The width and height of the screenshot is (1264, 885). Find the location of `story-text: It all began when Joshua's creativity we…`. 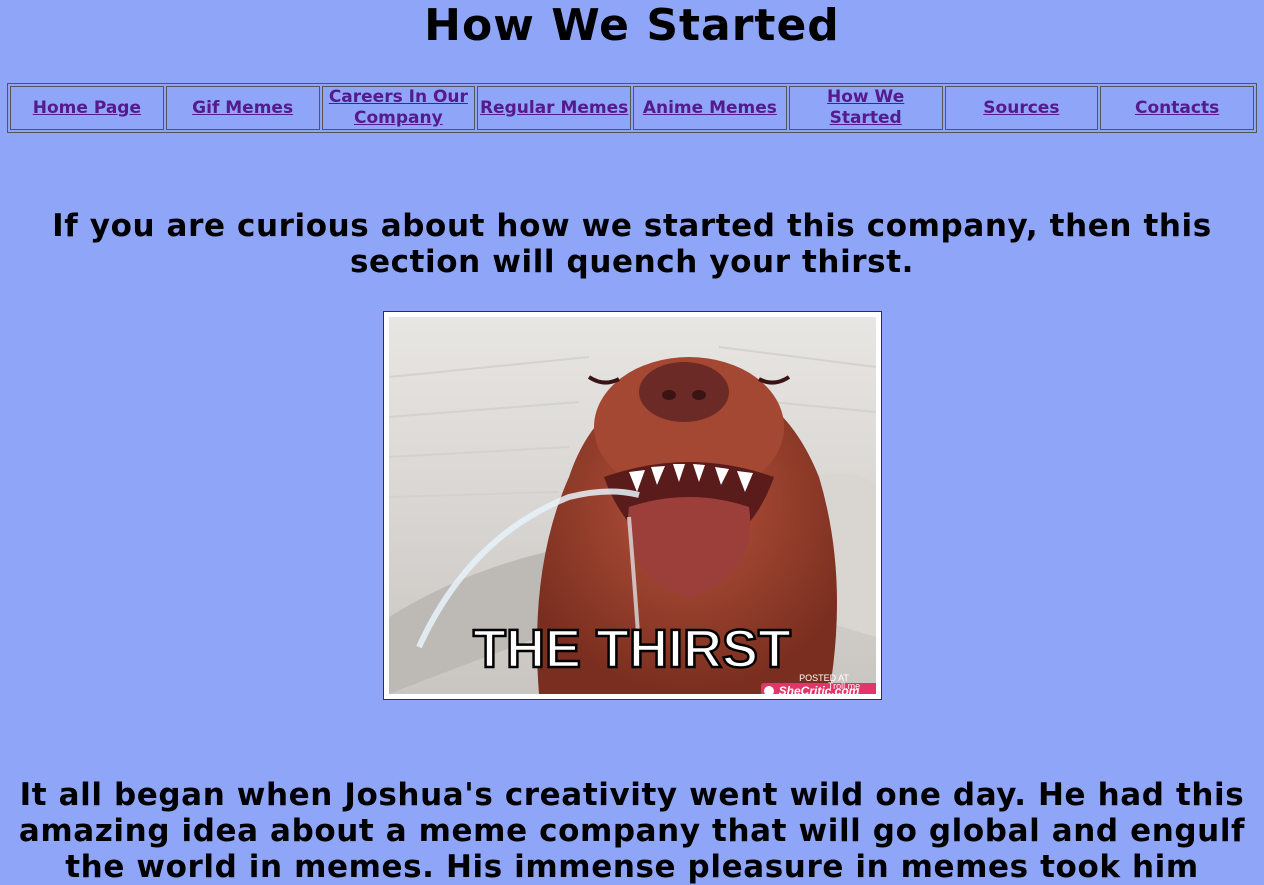

story-text: It all began when Joshua's creativity we… is located at coordinates (632, 831).